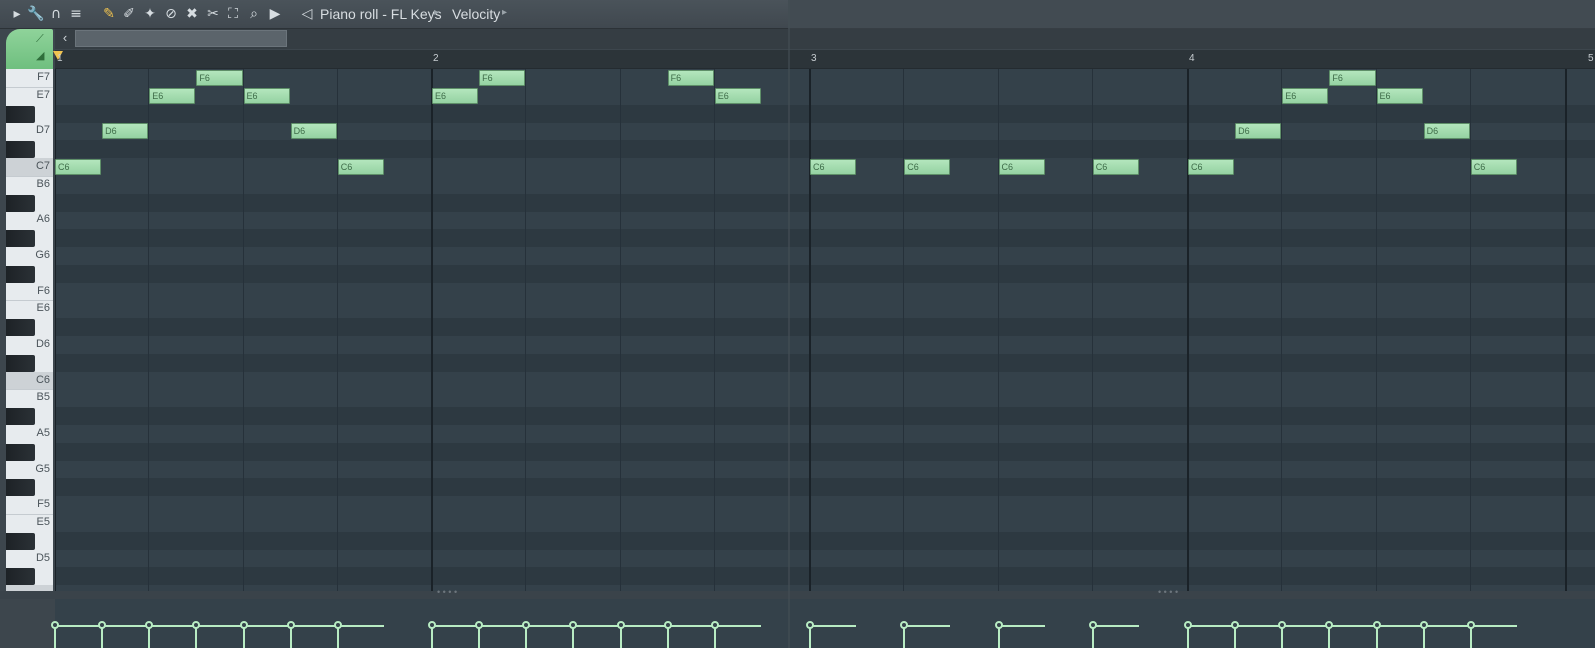 This screenshot has width=1595, height=648. Describe the element at coordinates (109, 14) in the screenshot. I see `pencil-icon: ✎` at that location.